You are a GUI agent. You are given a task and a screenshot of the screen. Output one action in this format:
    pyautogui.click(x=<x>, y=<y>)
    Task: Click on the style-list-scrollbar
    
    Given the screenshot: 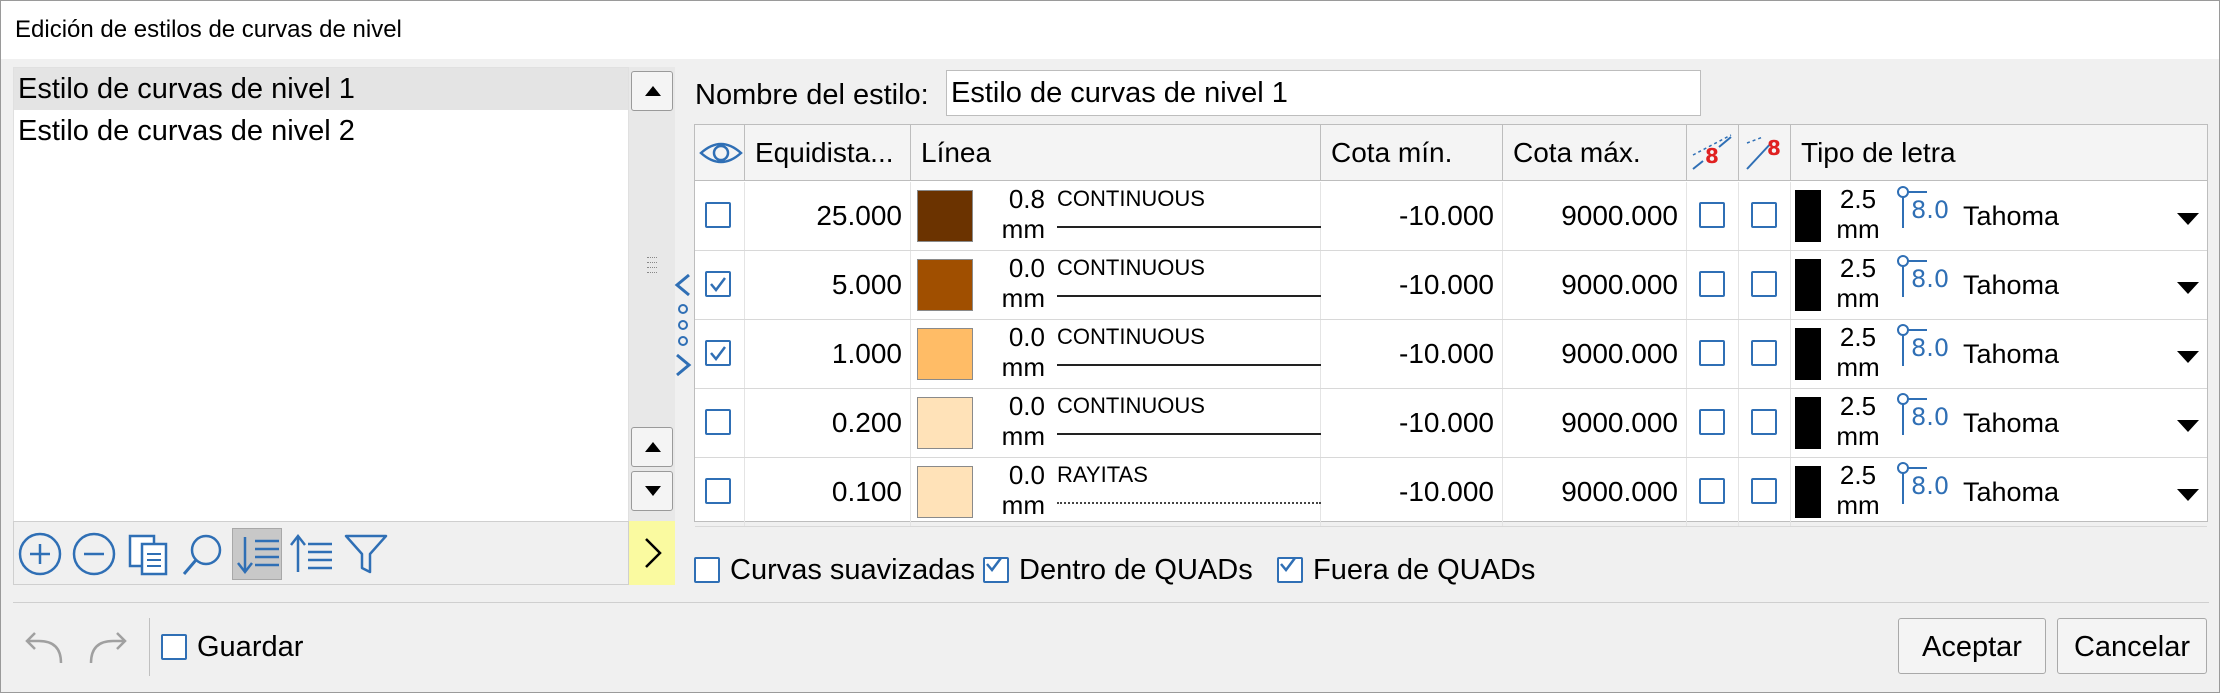 What is the action you would take?
    pyautogui.click(x=652, y=295)
    